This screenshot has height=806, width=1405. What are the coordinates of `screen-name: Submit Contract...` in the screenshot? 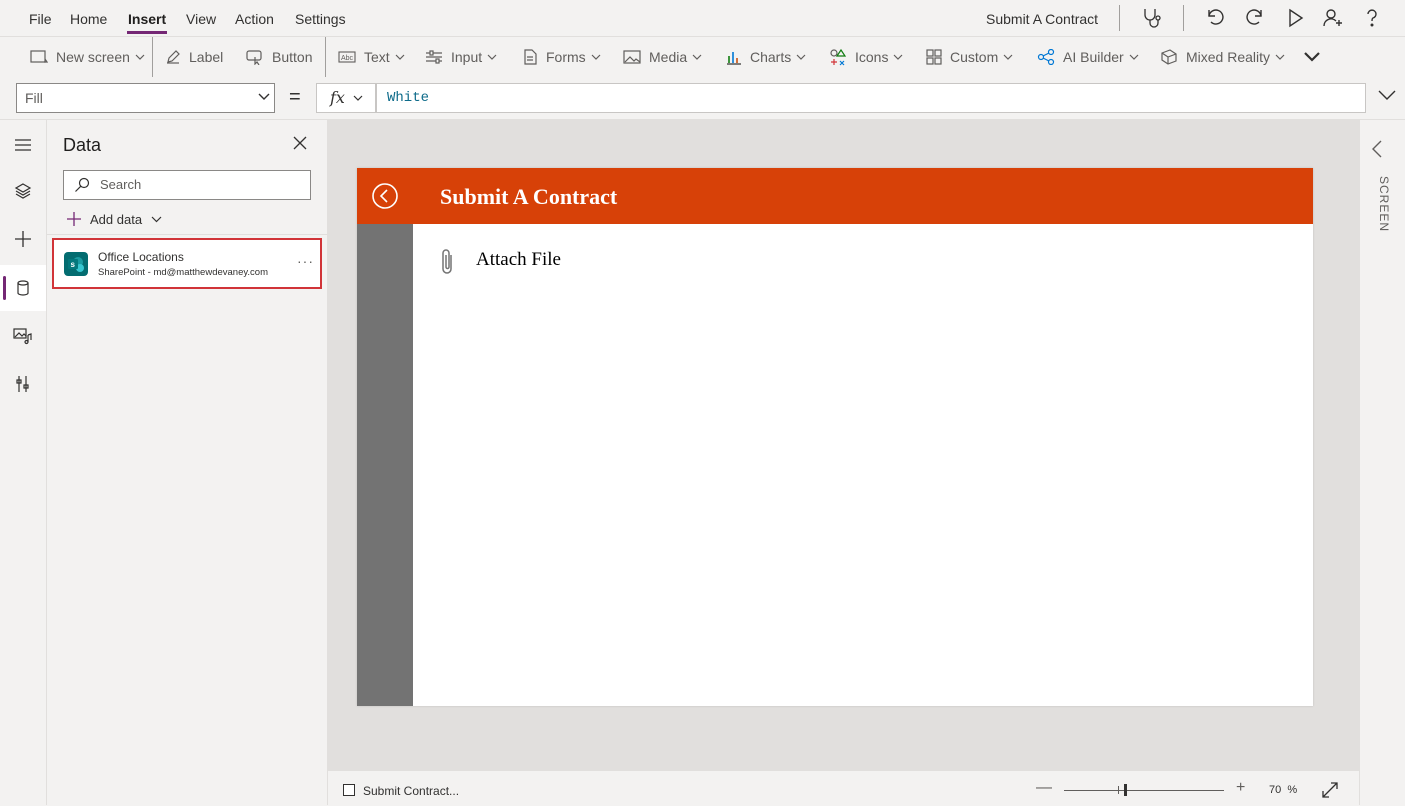 It's located at (411, 791).